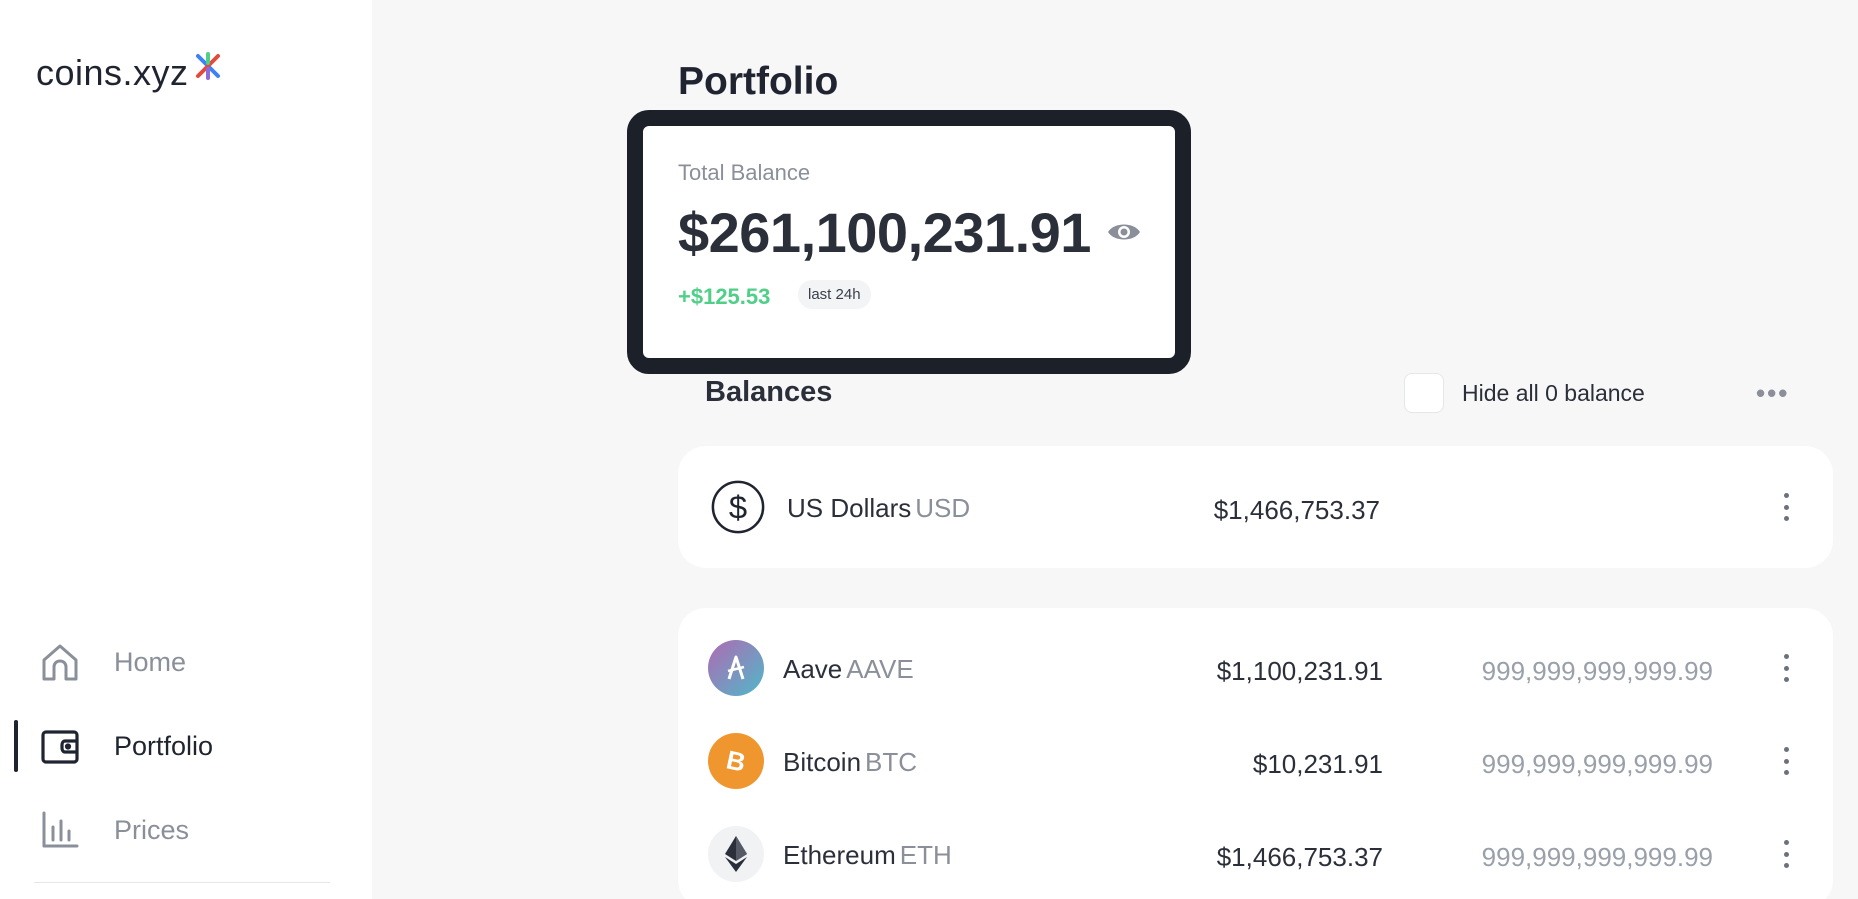  I want to click on bar-chart-icon, so click(60, 830).